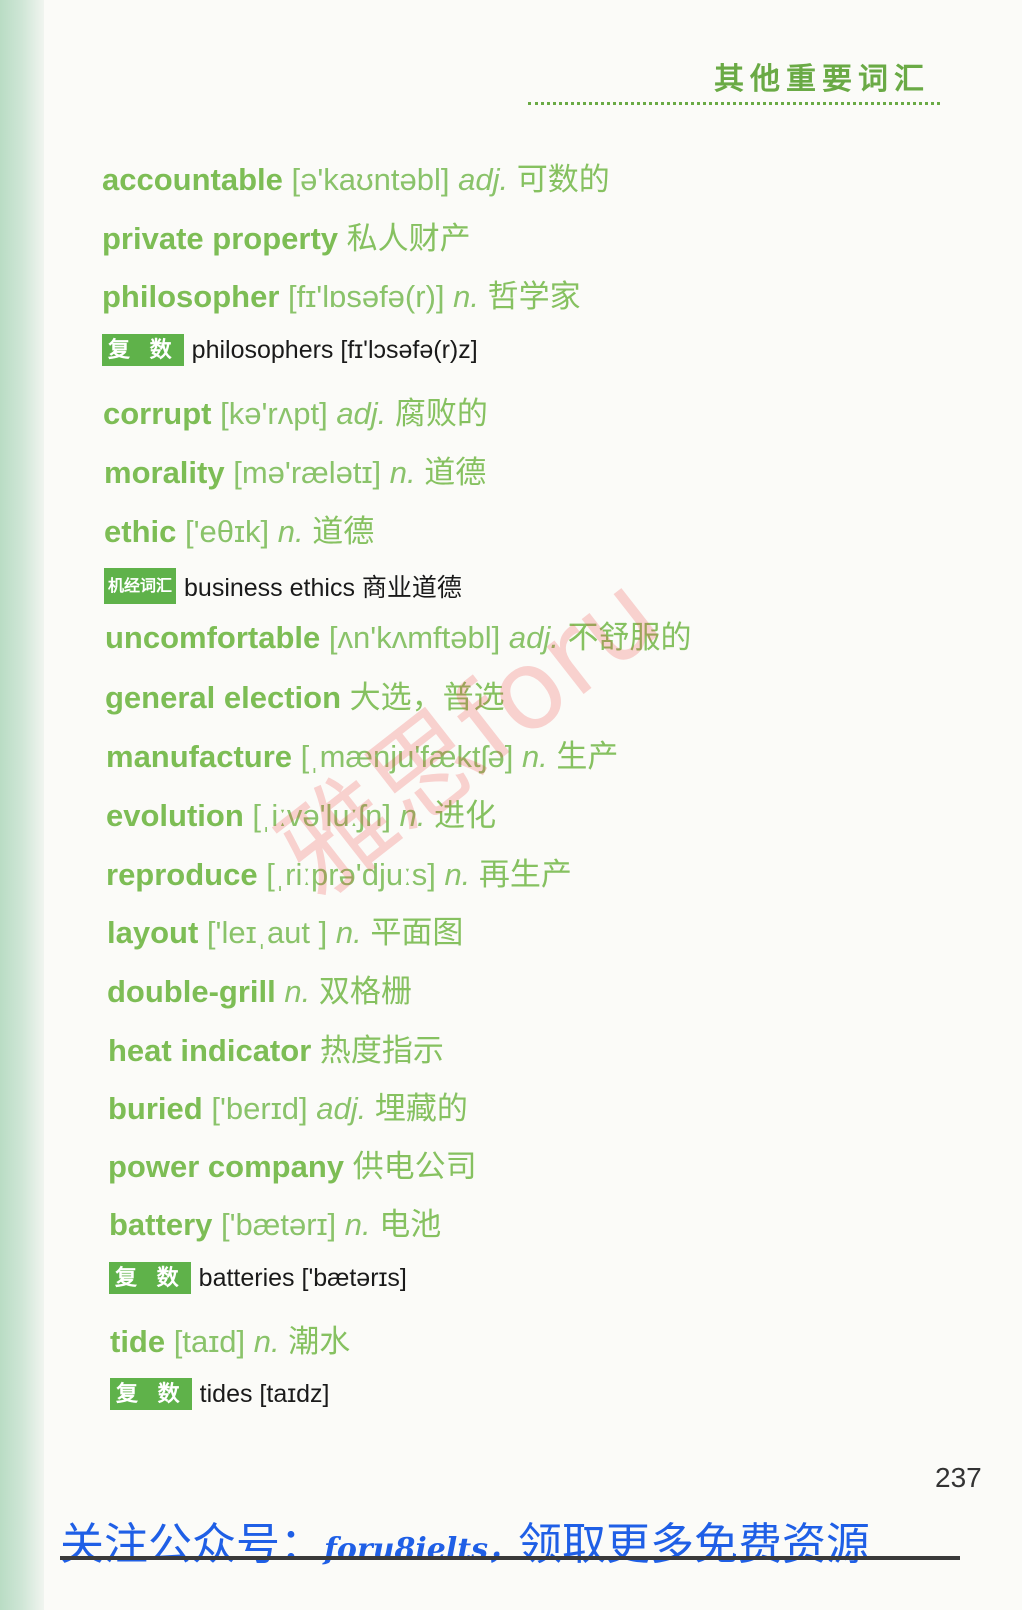  I want to click on footer-account-name: foru8ielts，, so click(421, 1549).